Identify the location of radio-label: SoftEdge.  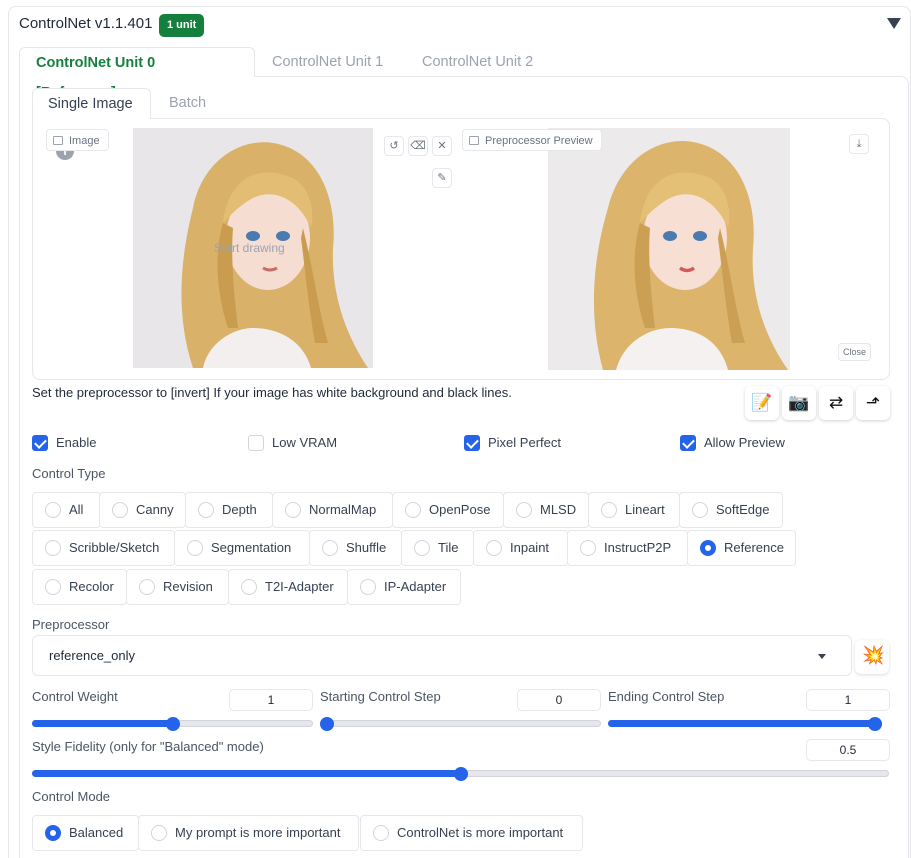
(743, 509).